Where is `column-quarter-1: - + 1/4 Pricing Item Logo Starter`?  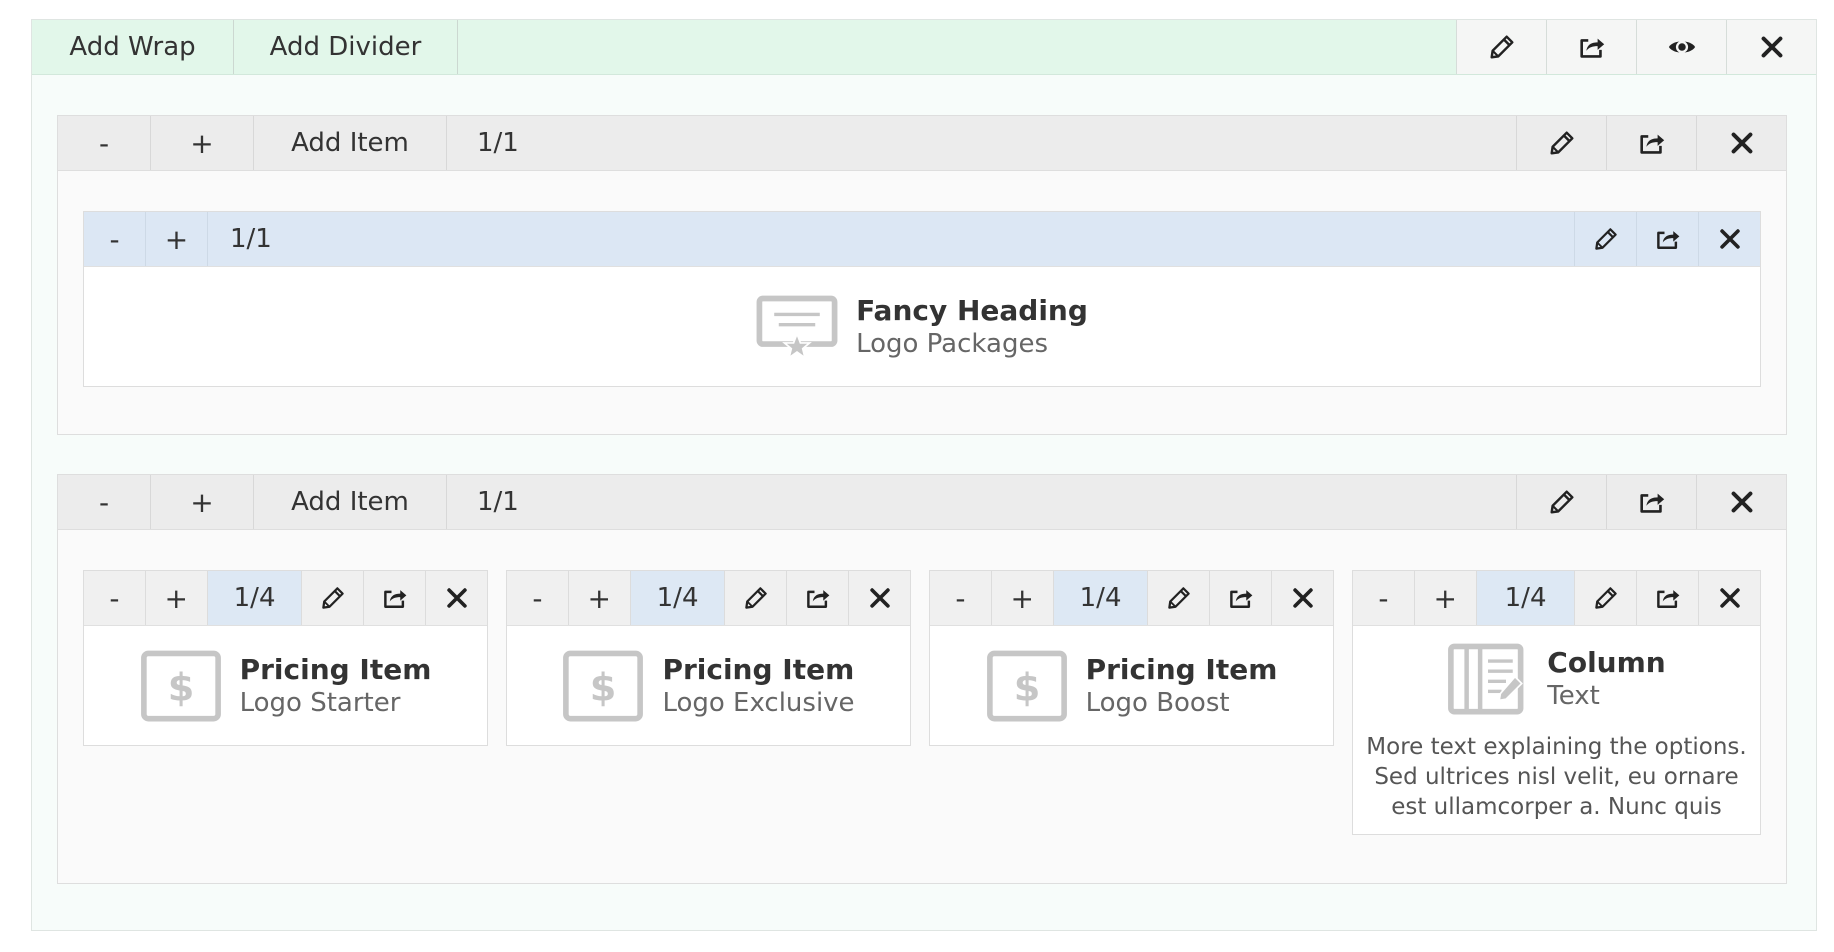 column-quarter-1: - + 1/4 Pricing Item Logo Starter is located at coordinates (285, 658).